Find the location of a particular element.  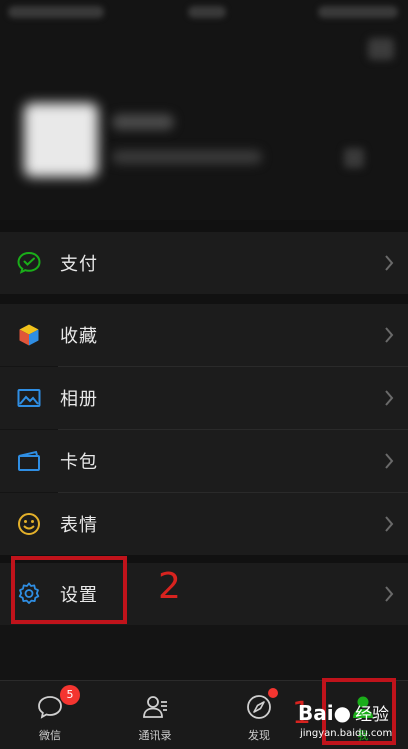

card-wallet-icon is located at coordinates (29, 461).